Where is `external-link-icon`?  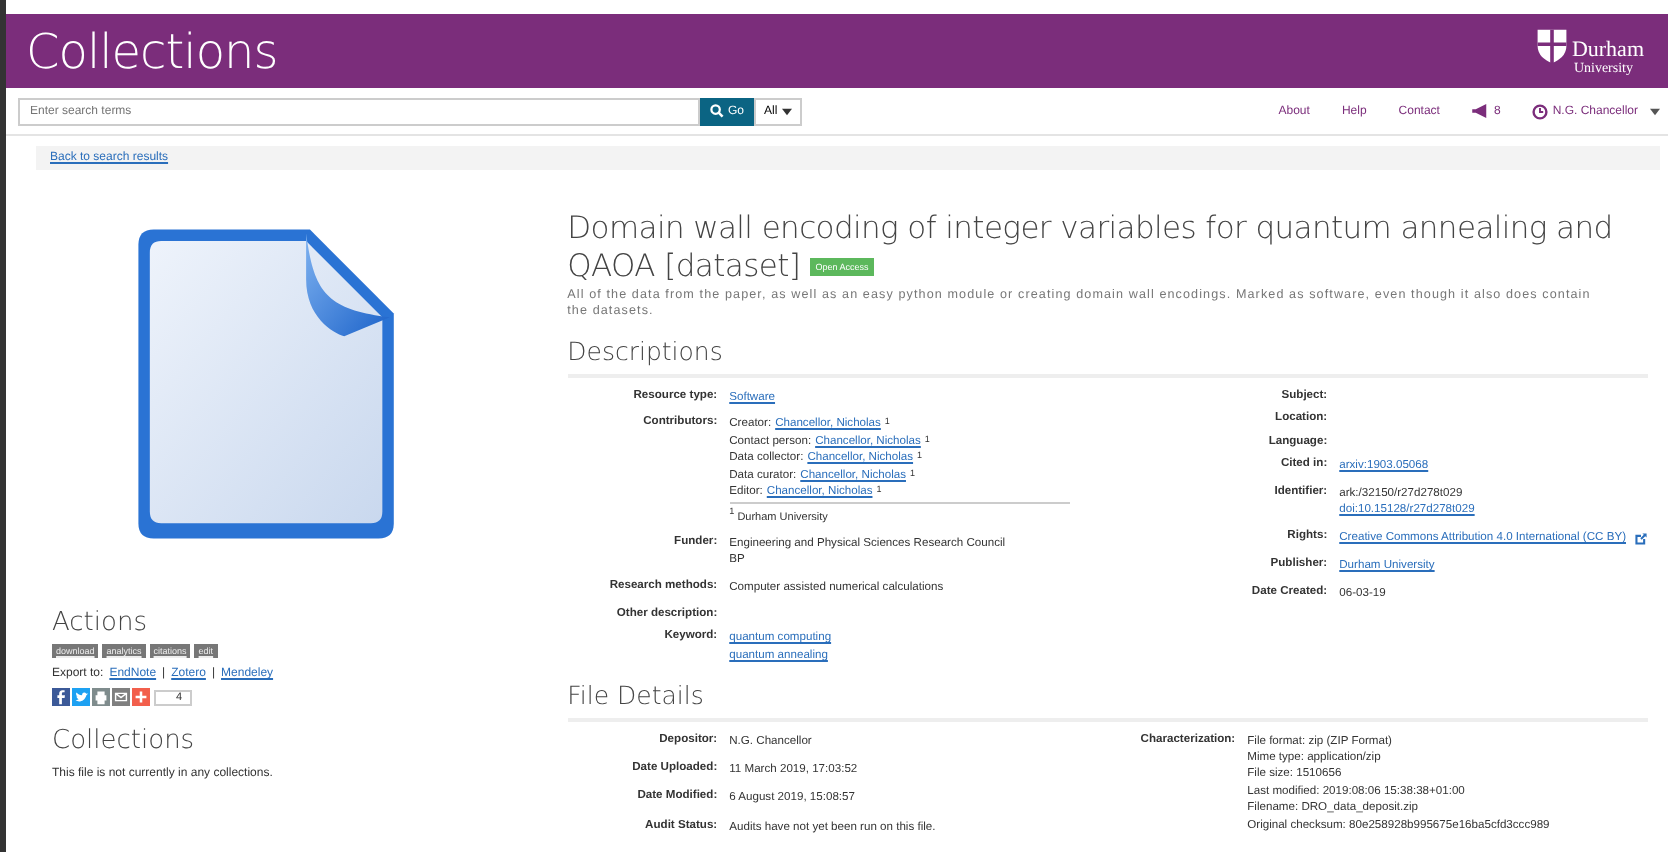
external-link-icon is located at coordinates (1641, 538).